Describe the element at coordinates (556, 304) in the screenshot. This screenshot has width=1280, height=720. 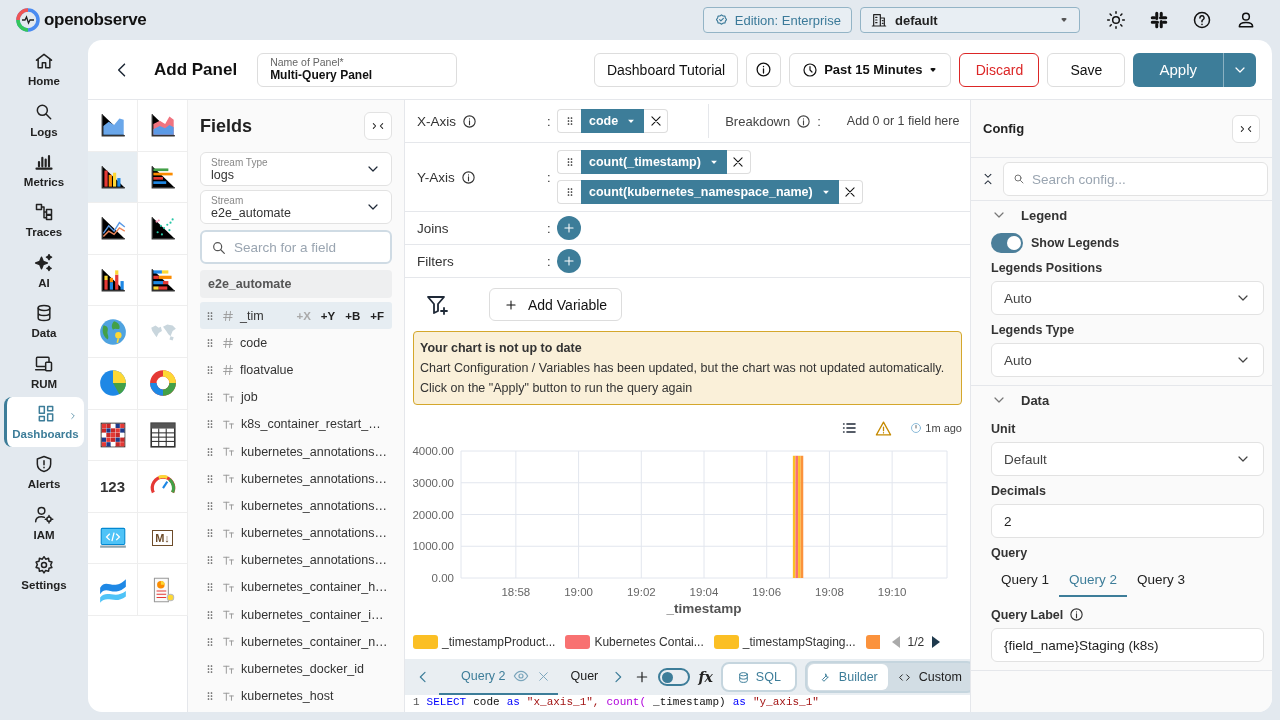
I see `add-variable-button: Add Variable` at that location.